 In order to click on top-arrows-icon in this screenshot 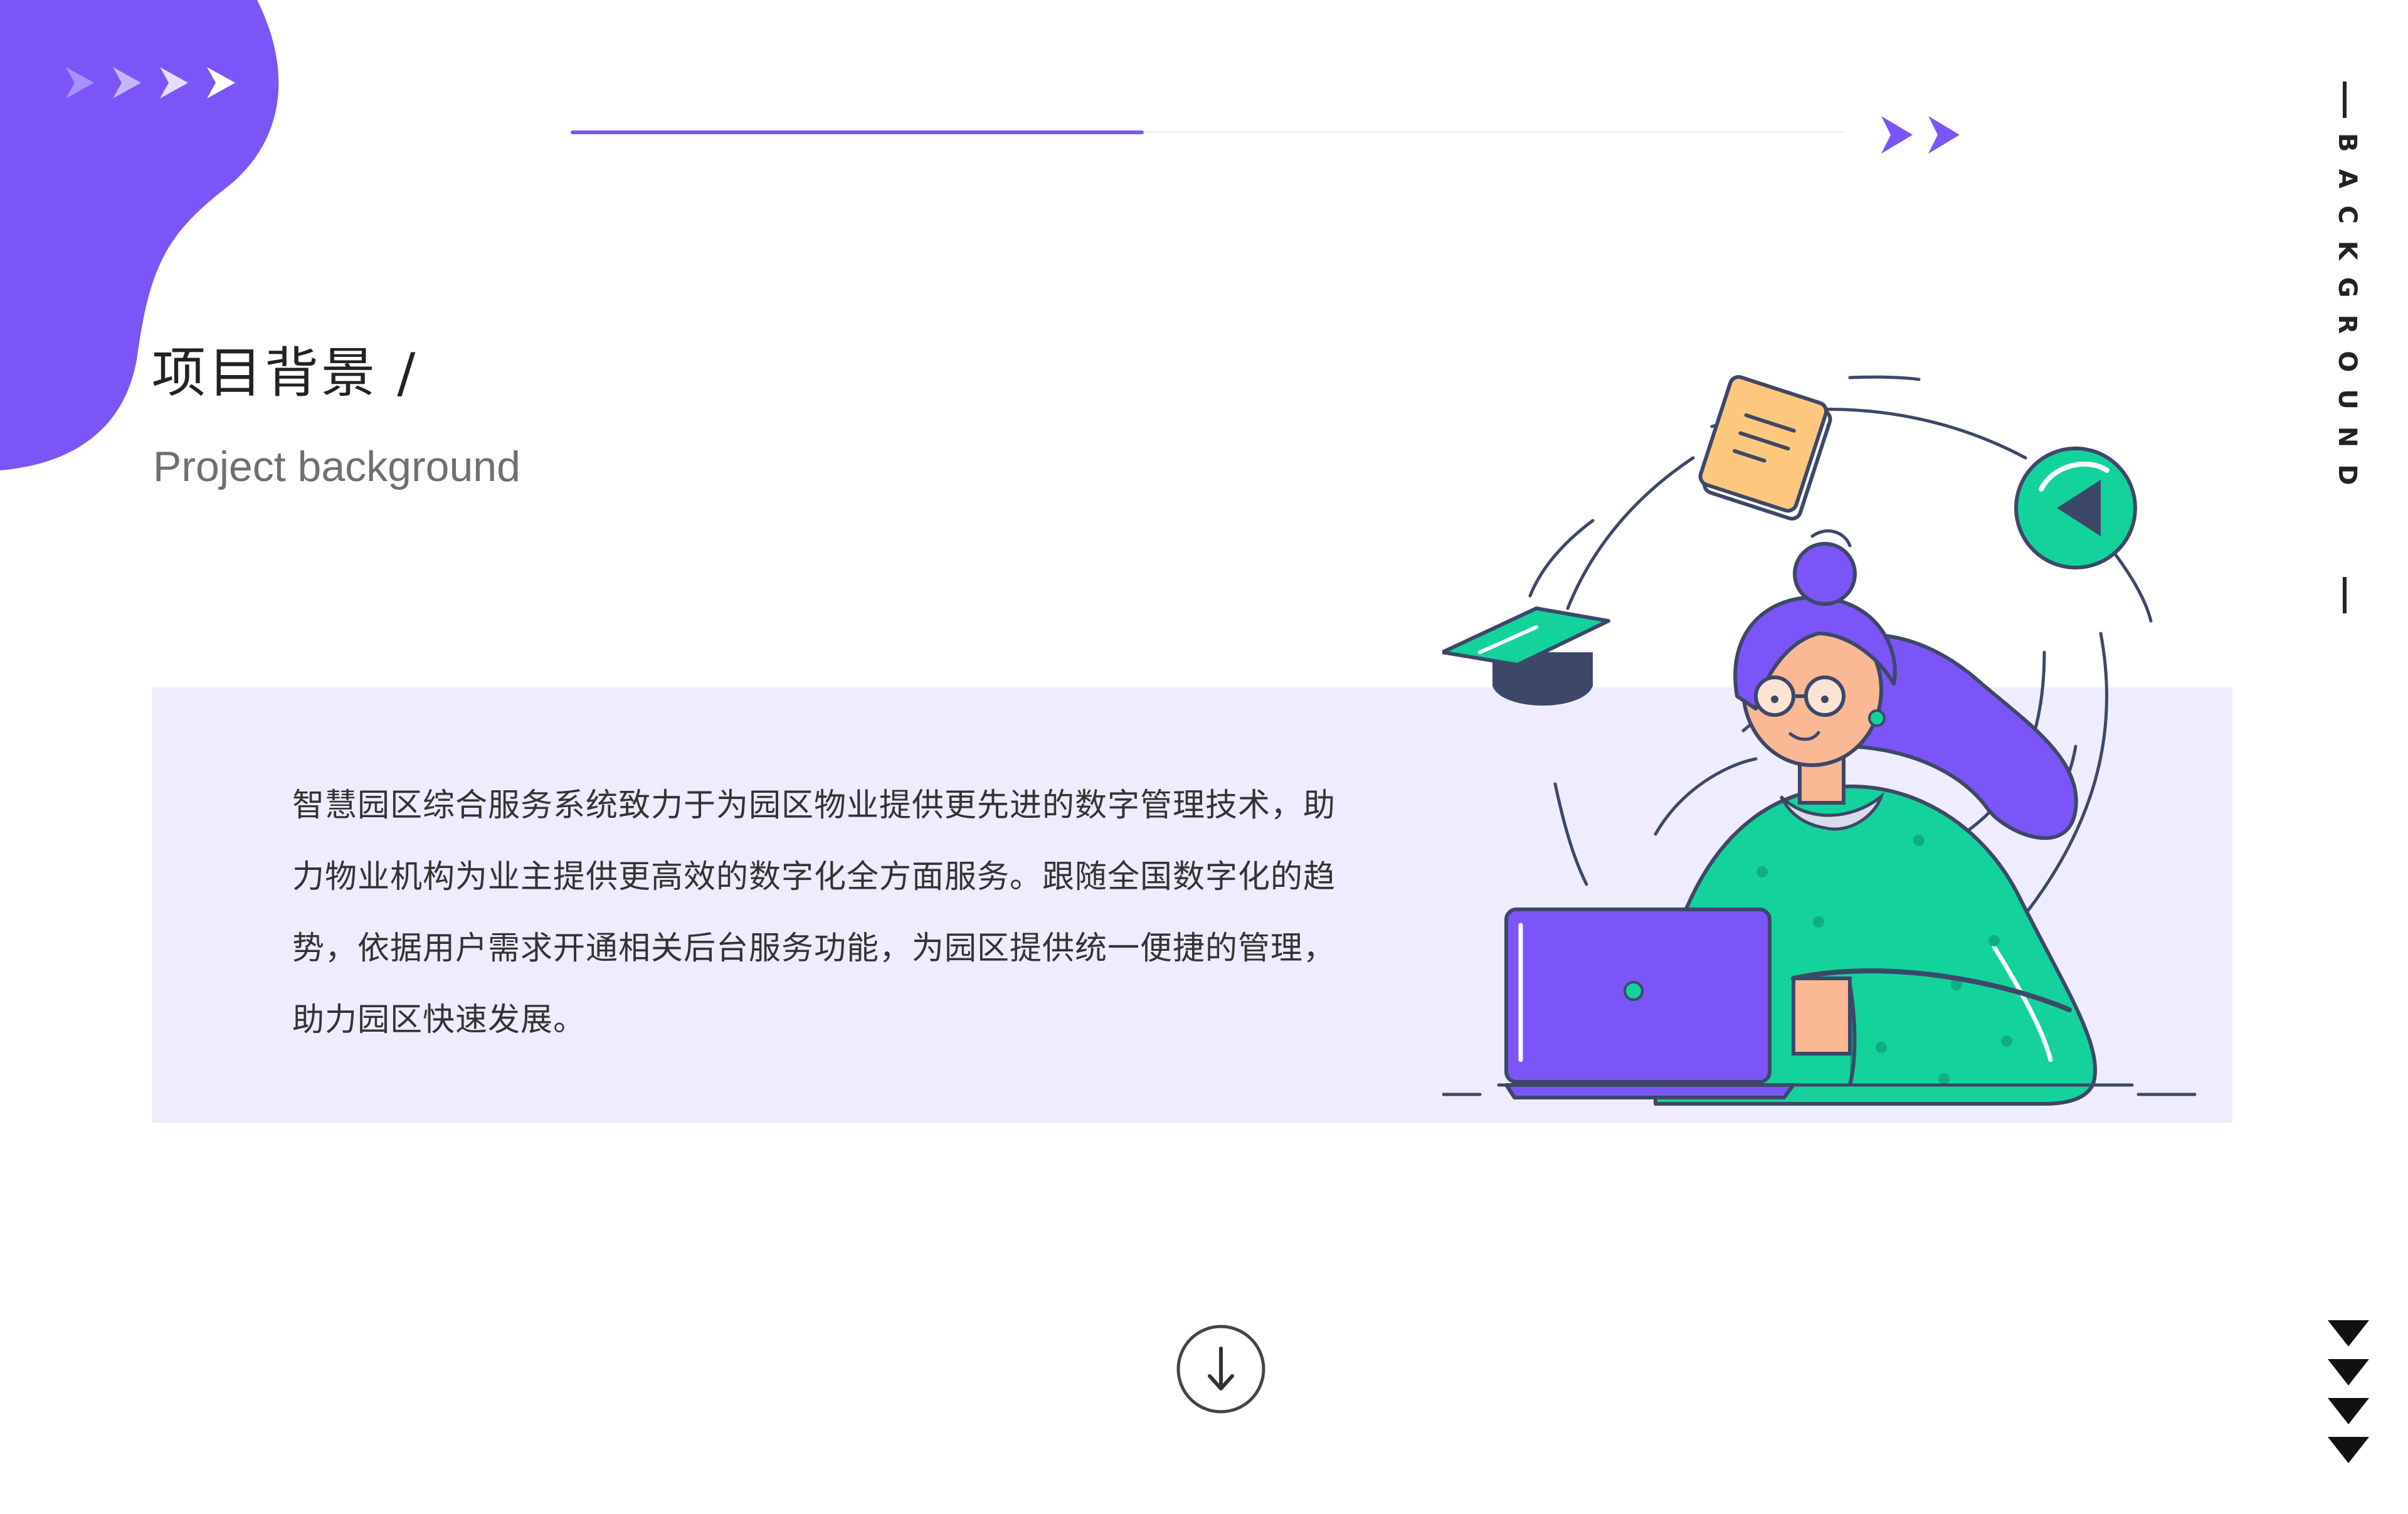, I will do `click(150, 82)`.